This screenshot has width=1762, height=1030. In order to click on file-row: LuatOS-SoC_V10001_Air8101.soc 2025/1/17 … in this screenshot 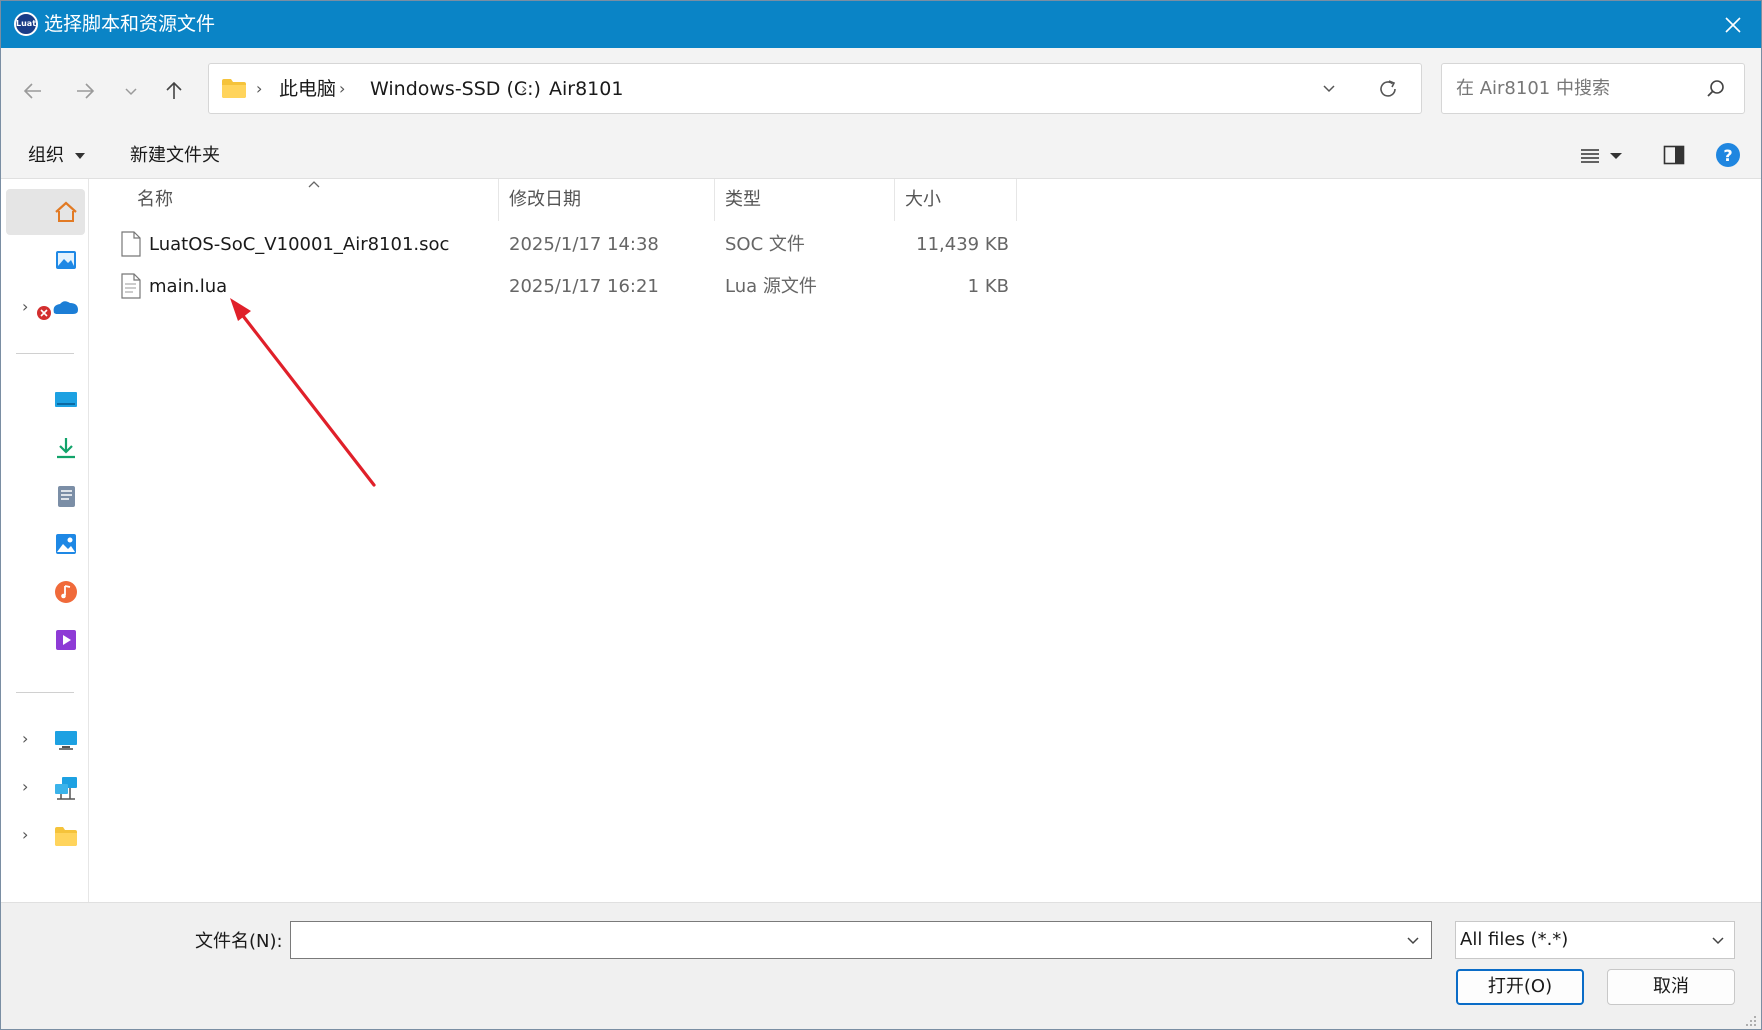, I will do `click(567, 245)`.